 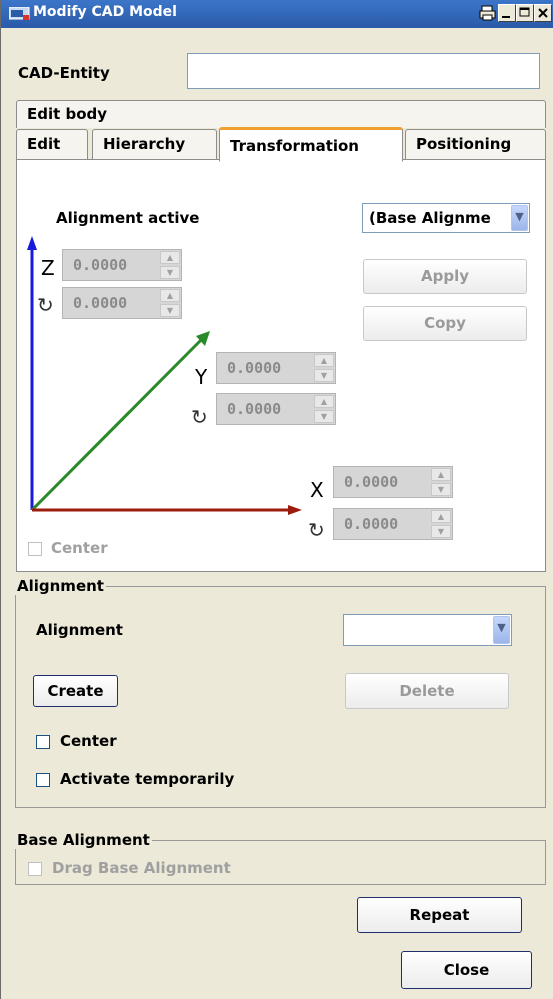 I want to click on alignment-active-select: (Base Alignme ▼, so click(x=446, y=218).